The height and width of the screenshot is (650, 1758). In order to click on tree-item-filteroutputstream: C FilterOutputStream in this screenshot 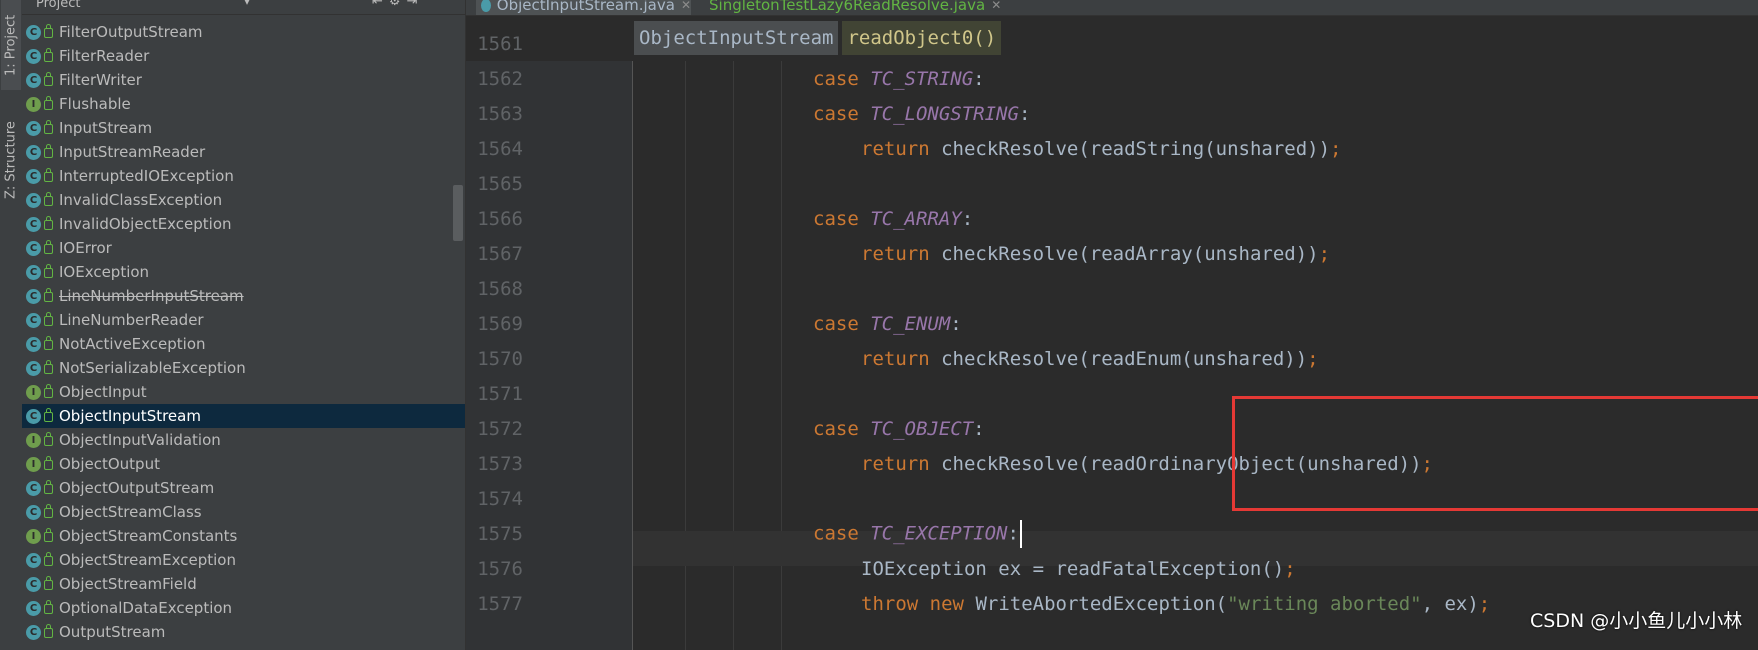, I will do `click(243, 32)`.